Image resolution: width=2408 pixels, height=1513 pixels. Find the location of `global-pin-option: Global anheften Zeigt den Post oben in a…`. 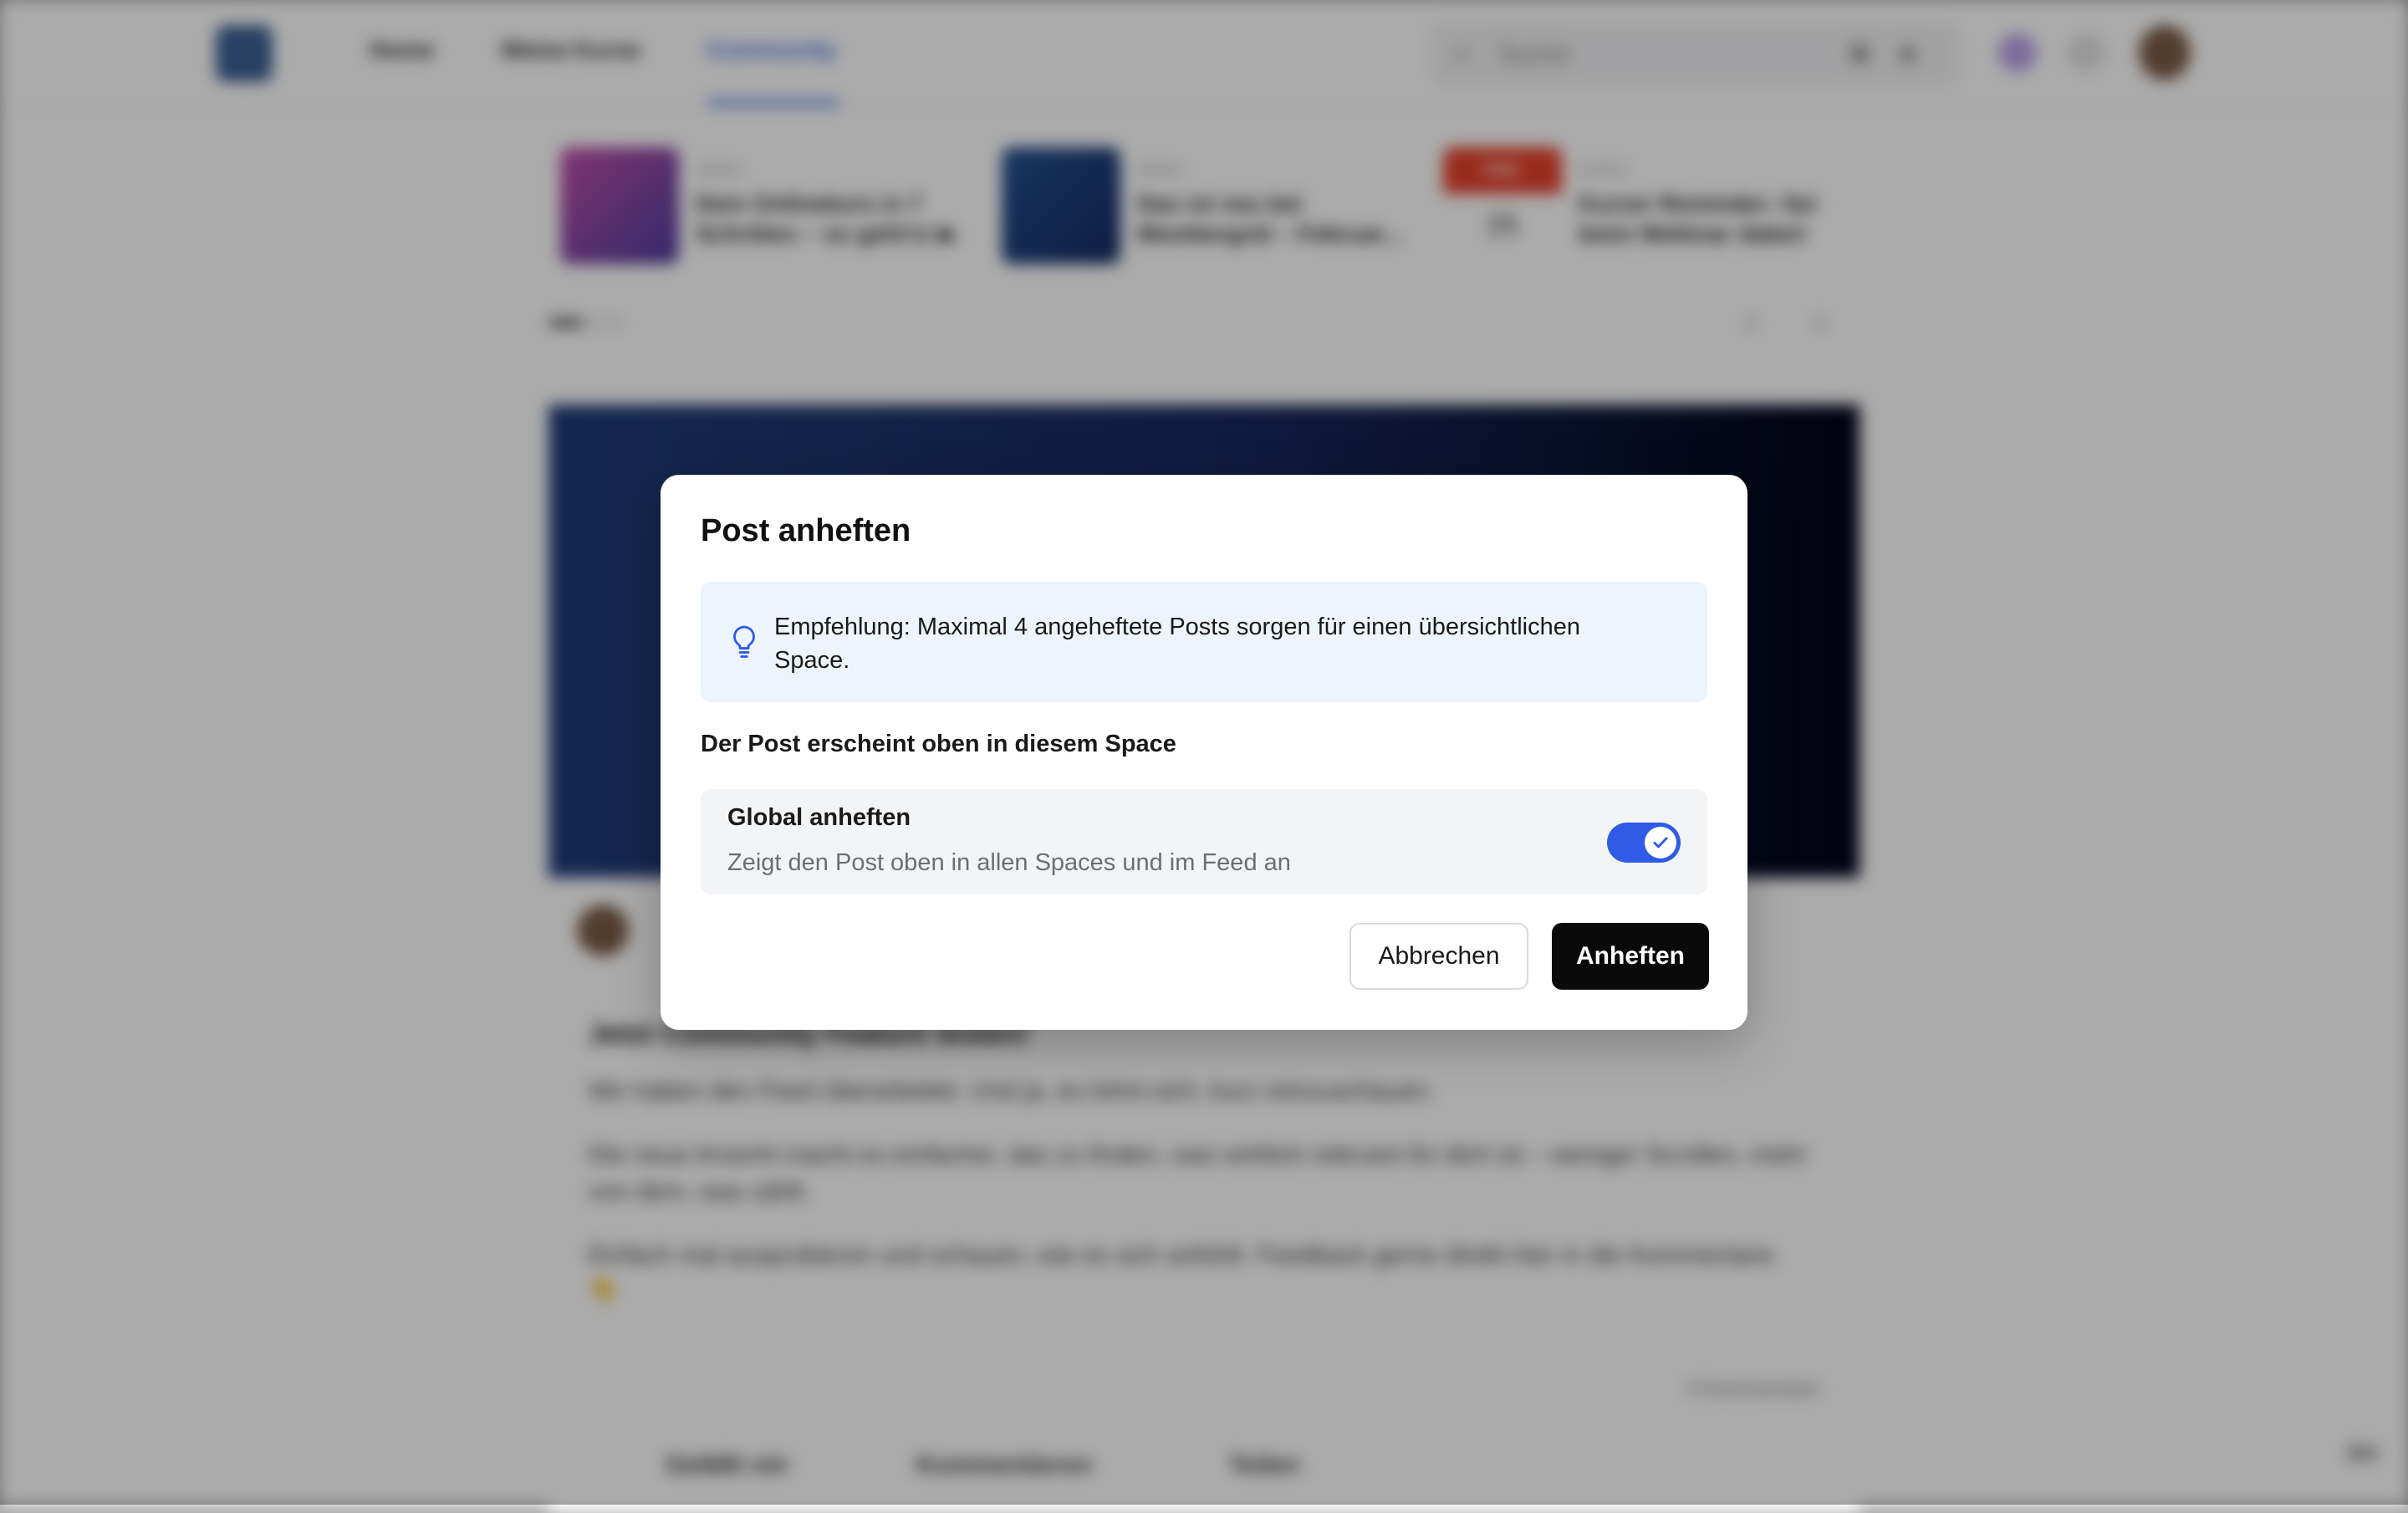

global-pin-option: Global anheften Zeigt den Post oben in a… is located at coordinates (1204, 841).